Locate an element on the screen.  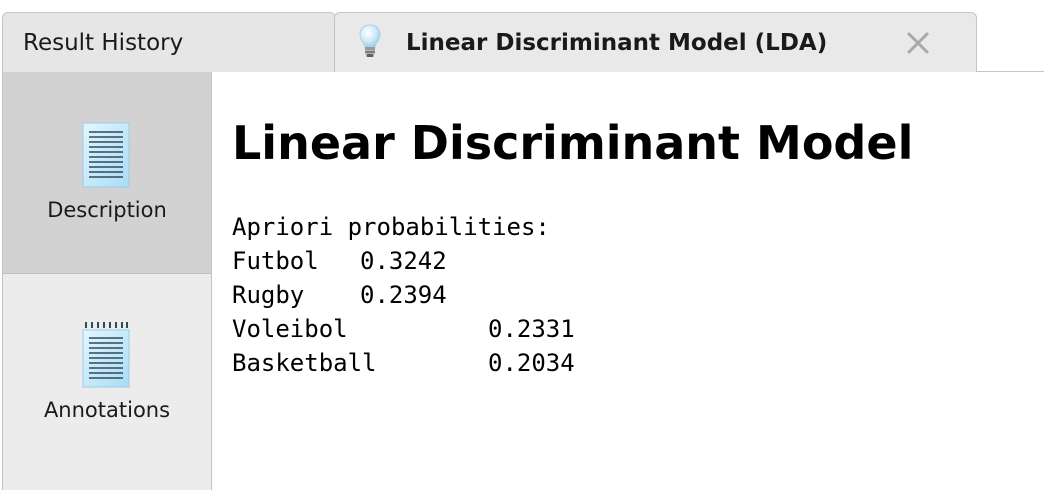
tab-result-history: Result History is located at coordinates (169, 42).